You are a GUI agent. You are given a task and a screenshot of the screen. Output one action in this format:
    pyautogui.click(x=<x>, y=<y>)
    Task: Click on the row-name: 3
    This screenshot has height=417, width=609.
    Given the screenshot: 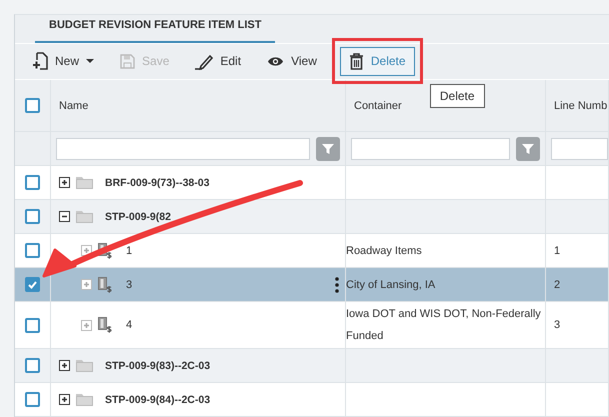 What is the action you would take?
    pyautogui.click(x=129, y=284)
    